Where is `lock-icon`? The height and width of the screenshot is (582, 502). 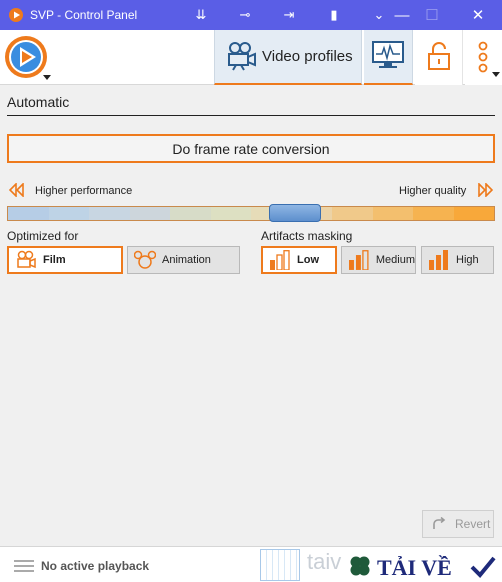
lock-icon is located at coordinates (439, 56).